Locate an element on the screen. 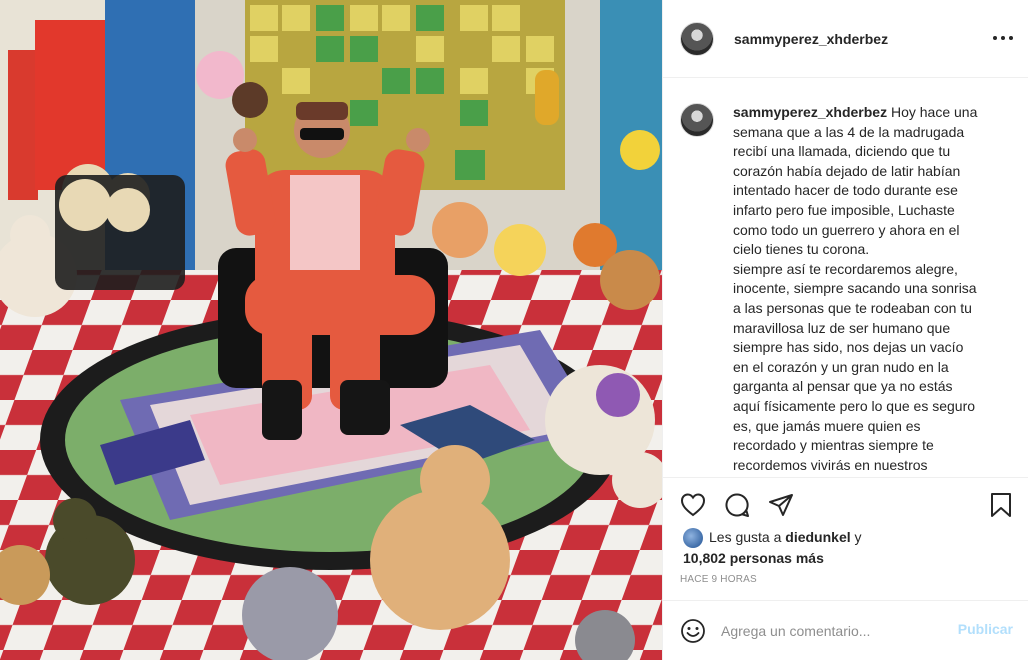 Image resolution: width=1028 pixels, height=660 pixels. post-actions is located at coordinates (845, 502).